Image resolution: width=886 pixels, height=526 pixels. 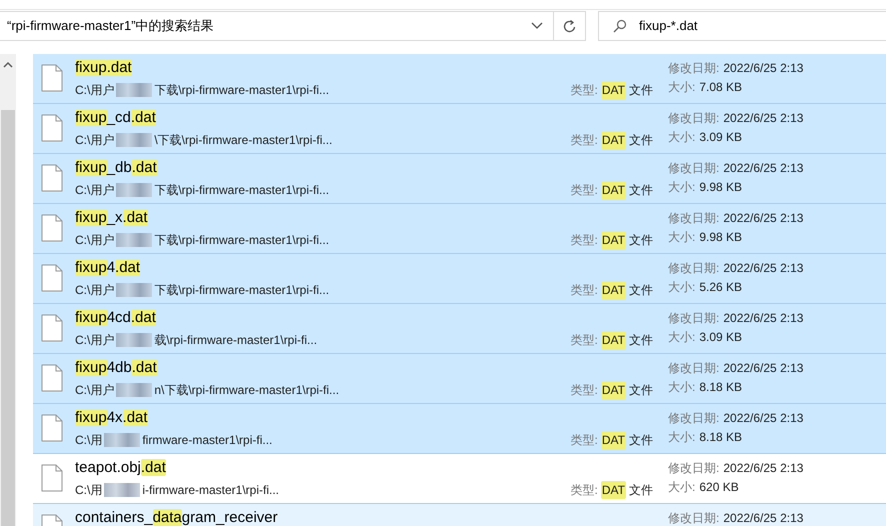 I want to click on result-row: containers_datagram_receiver 修改日期: 2022/6/25 2:13, so click(x=459, y=515).